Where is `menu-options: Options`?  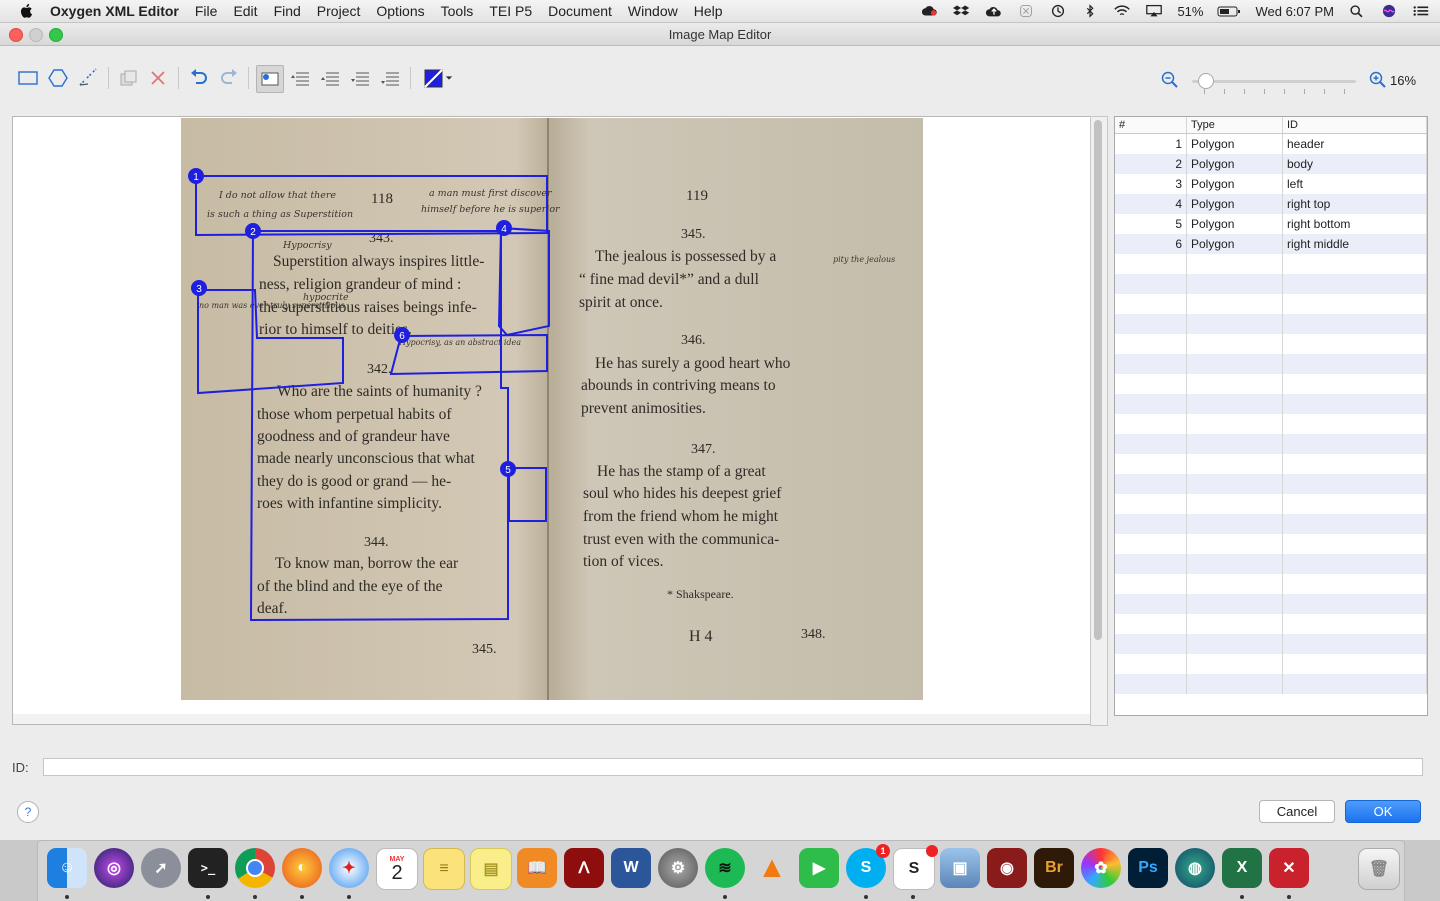 menu-options: Options is located at coordinates (400, 11).